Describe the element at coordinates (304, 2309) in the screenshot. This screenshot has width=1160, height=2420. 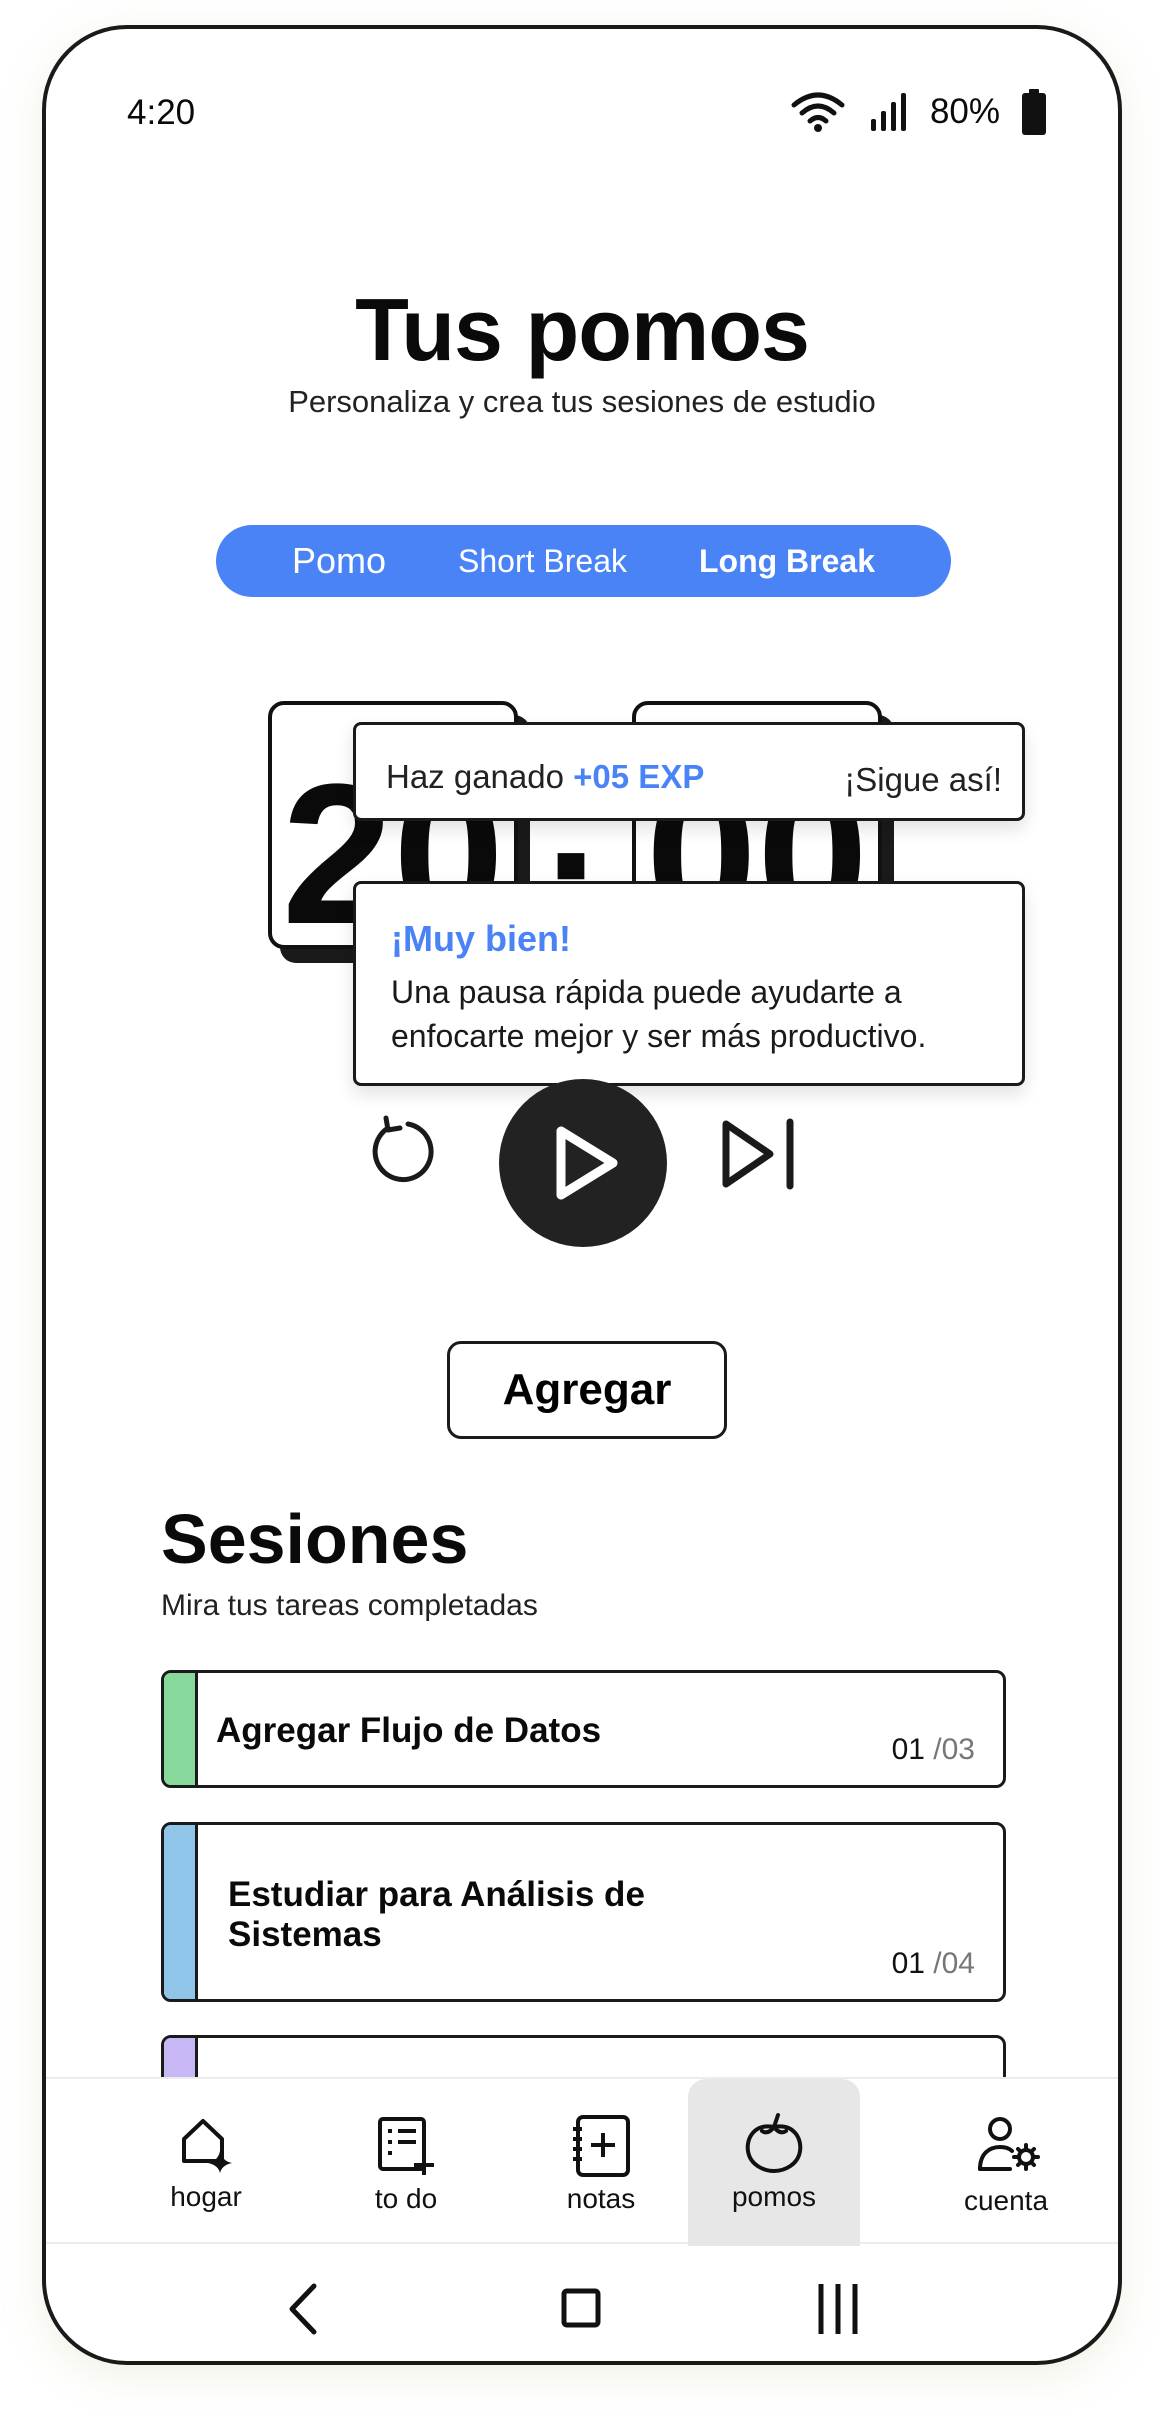
I see `back-icon` at that location.